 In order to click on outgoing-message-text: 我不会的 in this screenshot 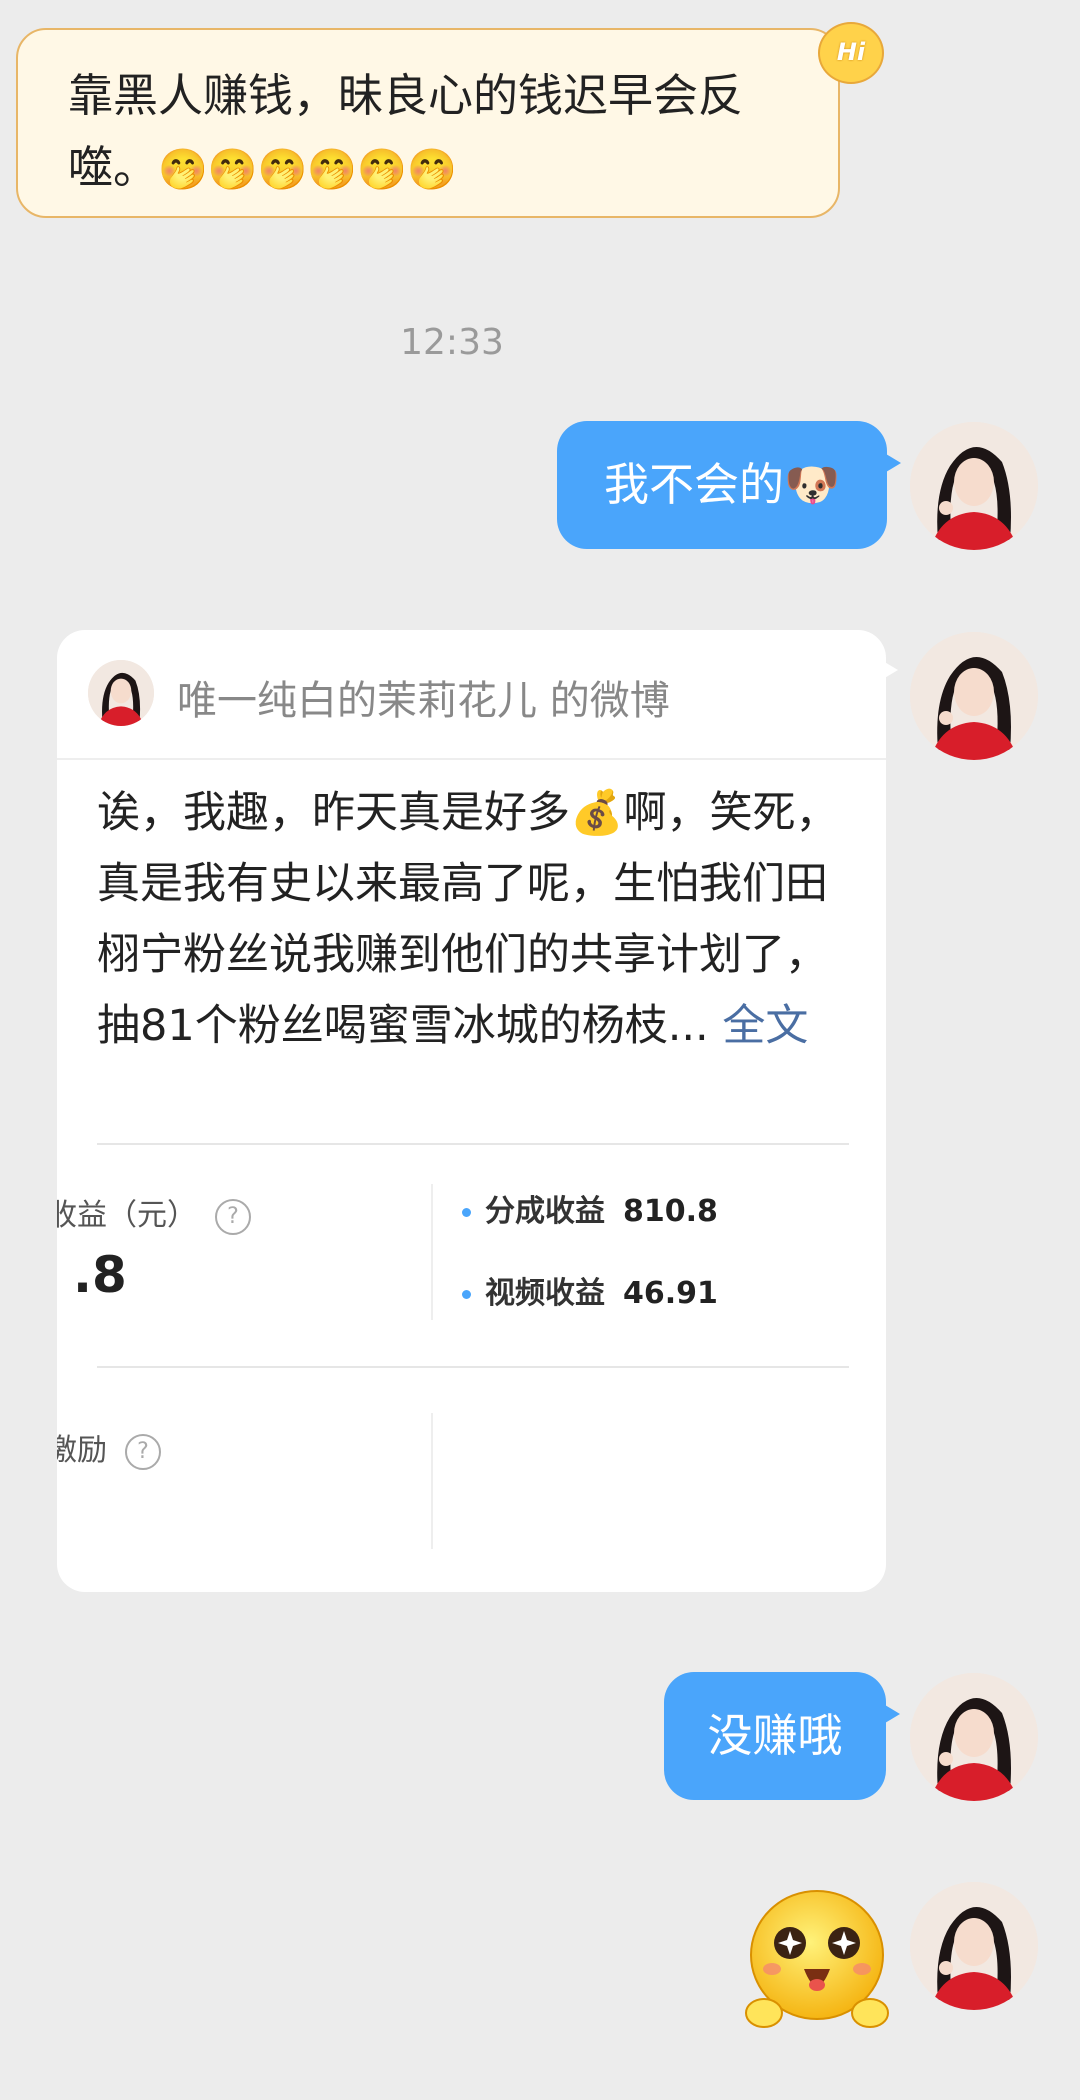, I will do `click(693, 484)`.